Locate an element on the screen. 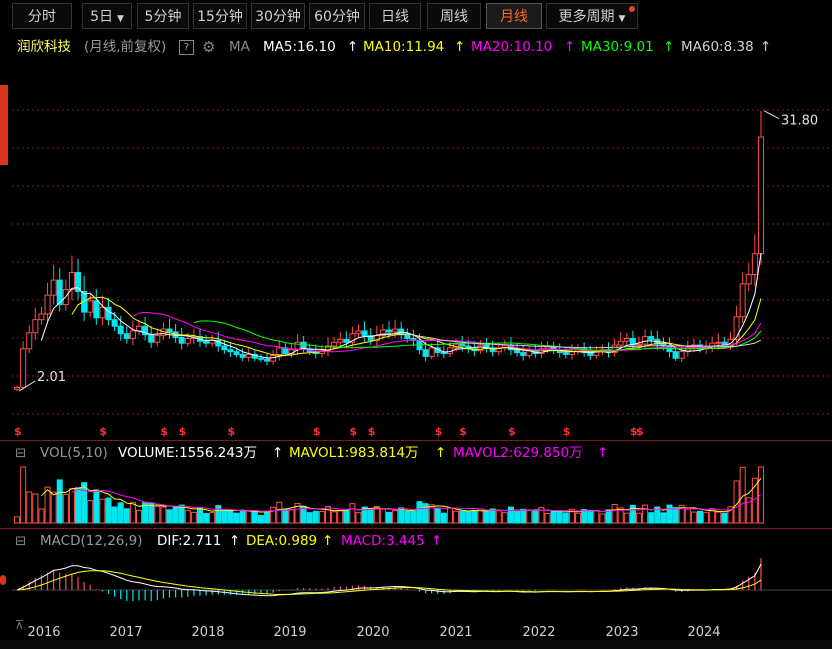  pin-icon: ⊼ is located at coordinates (19, 625).